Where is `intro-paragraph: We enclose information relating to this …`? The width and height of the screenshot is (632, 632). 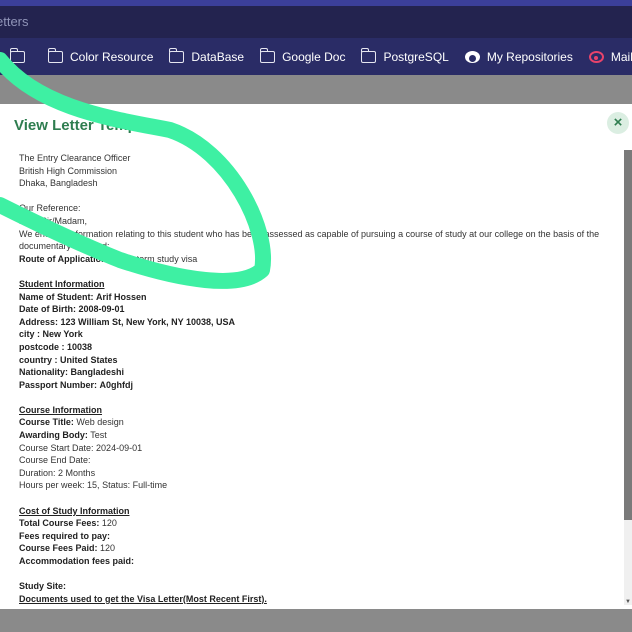 intro-paragraph: We enclose information relating to this … is located at coordinates (309, 240).